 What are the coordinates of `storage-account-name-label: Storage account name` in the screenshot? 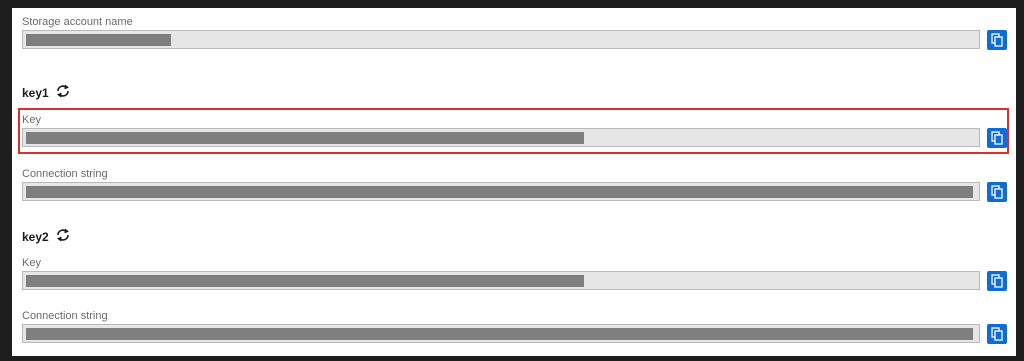 It's located at (77, 22).